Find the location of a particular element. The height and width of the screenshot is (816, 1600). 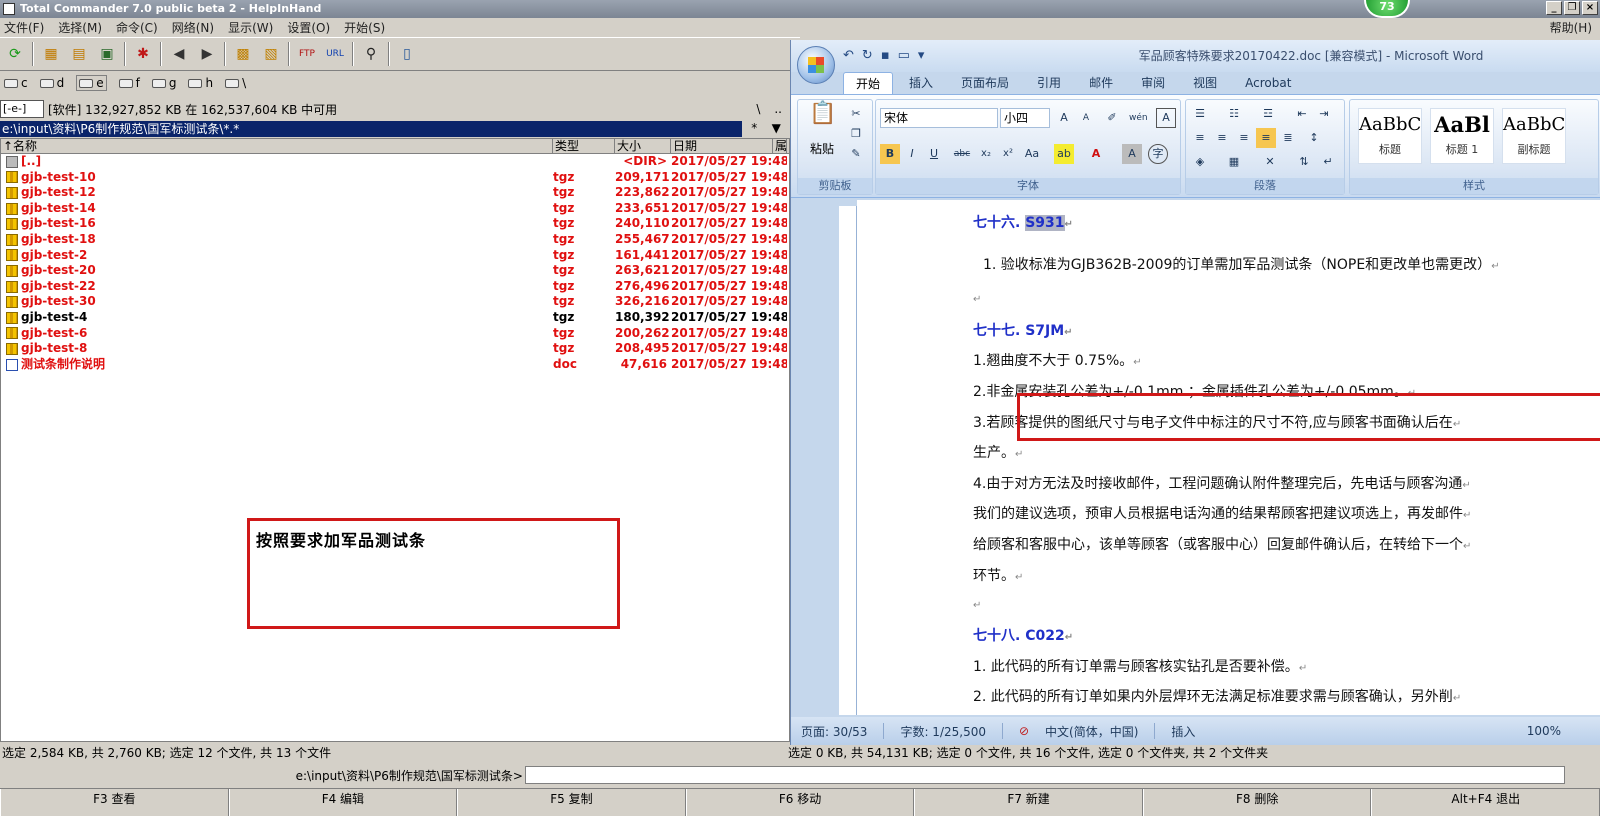

tab-references: 引用 is located at coordinates (1049, 83).